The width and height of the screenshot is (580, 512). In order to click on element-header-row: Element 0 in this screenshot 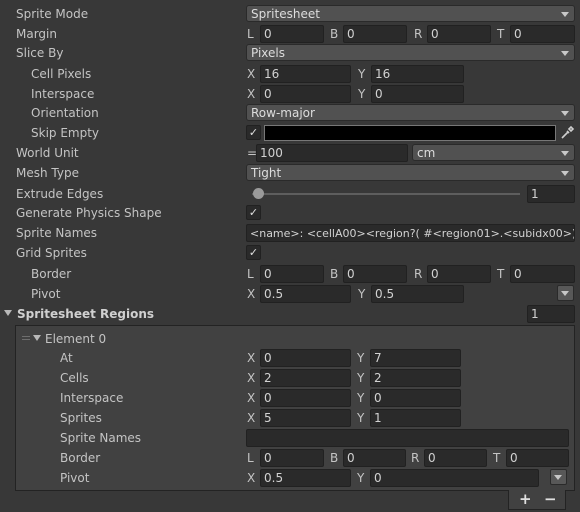, I will do `click(290, 339)`.